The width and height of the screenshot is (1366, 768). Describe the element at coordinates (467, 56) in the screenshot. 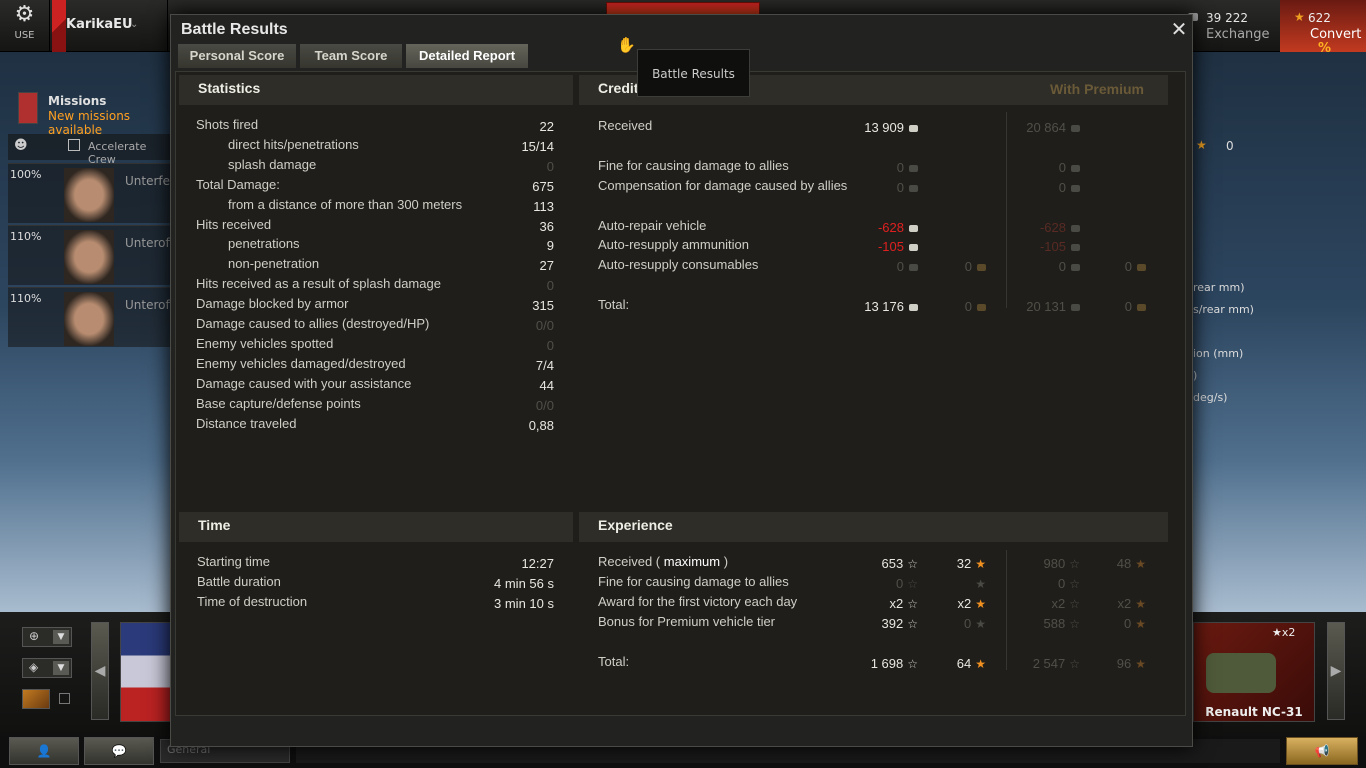

I see `tab-detailed-report: Detailed Report` at that location.